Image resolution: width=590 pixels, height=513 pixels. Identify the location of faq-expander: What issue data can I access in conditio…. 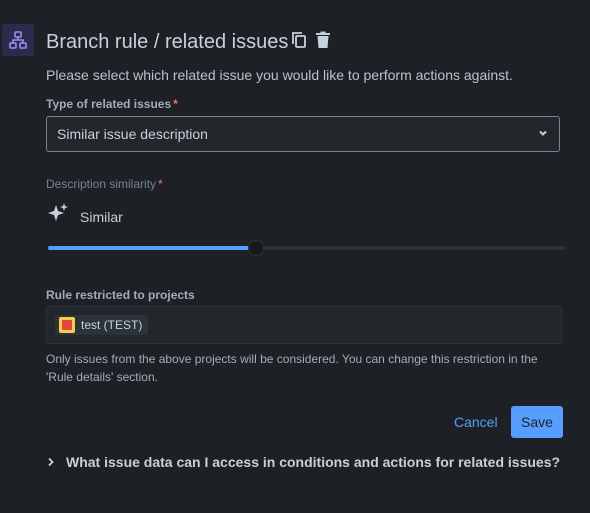
(303, 462).